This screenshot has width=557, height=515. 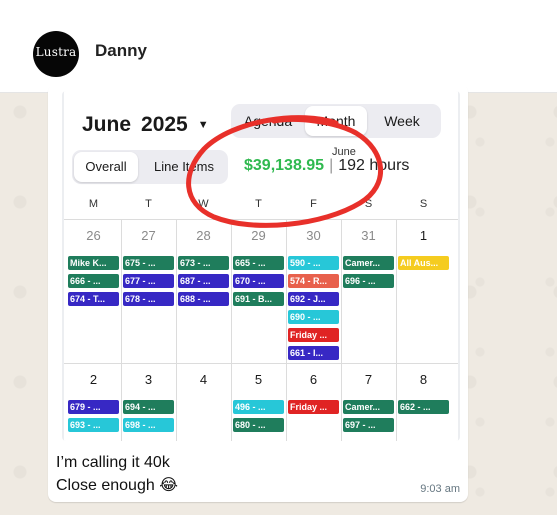 I want to click on message-timestamp: 9:03 am, so click(x=440, y=489).